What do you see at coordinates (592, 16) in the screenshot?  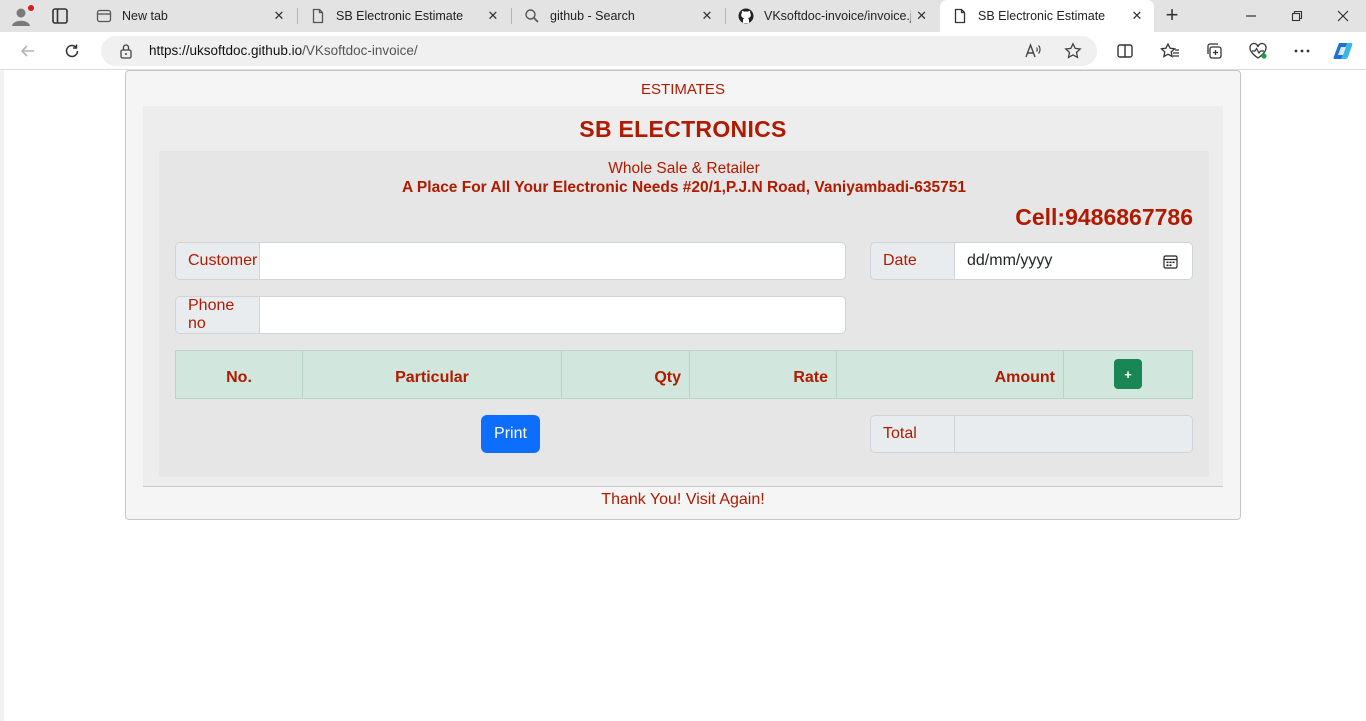 I see `tab-label: github - Search` at bounding box center [592, 16].